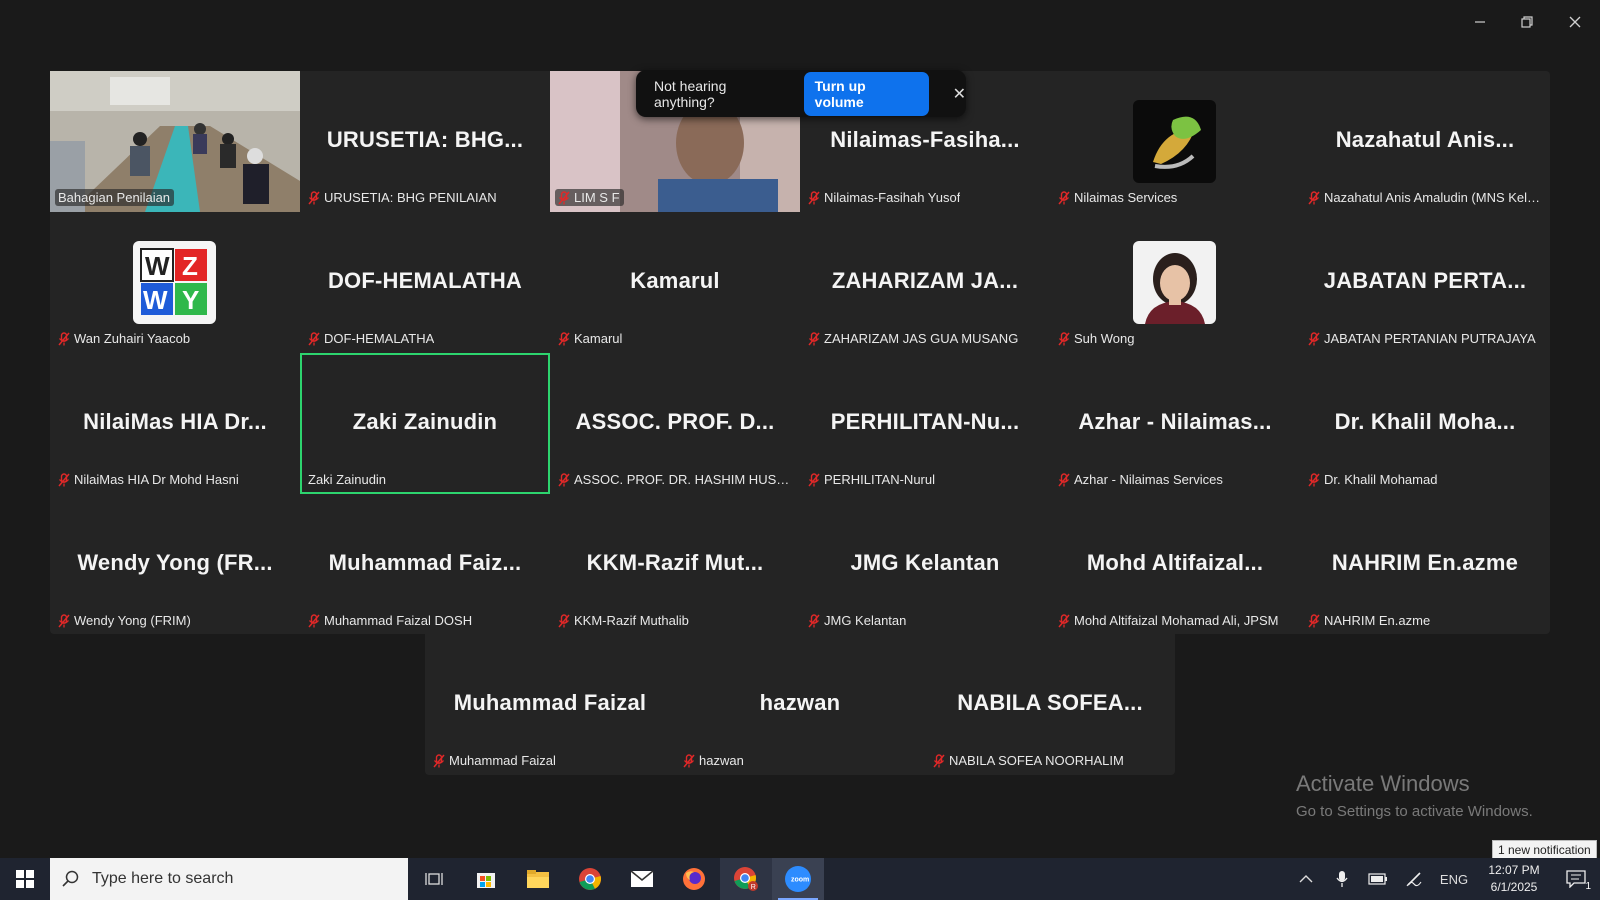 The width and height of the screenshot is (1600, 900). I want to click on pen-icon, so click(1414, 879).